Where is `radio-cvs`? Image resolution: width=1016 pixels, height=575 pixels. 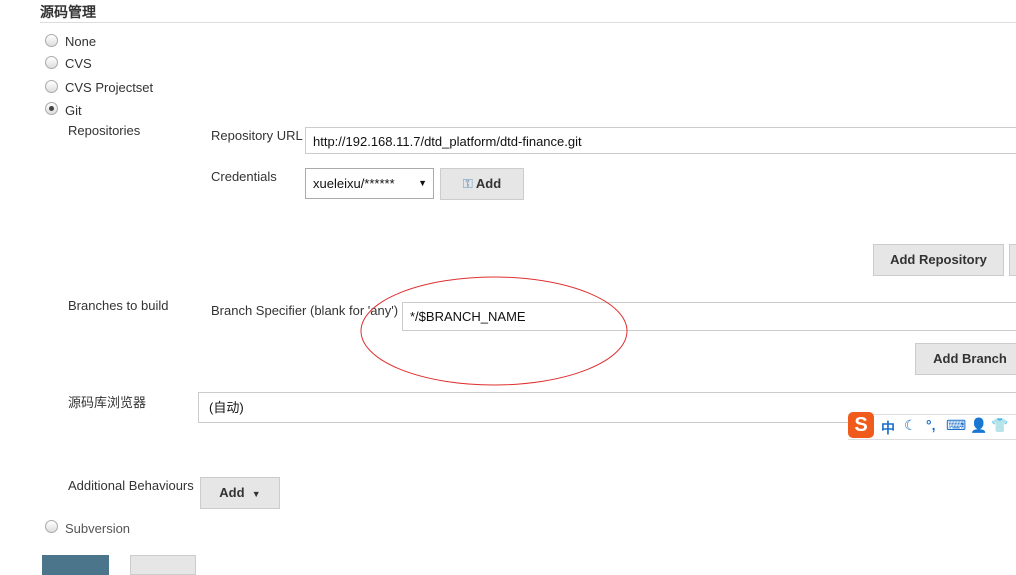
radio-cvs is located at coordinates (51, 62).